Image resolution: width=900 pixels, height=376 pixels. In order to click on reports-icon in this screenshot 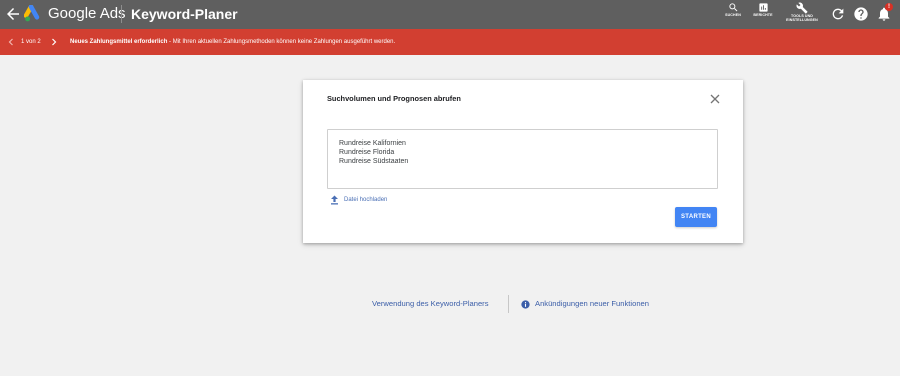, I will do `click(763, 7)`.